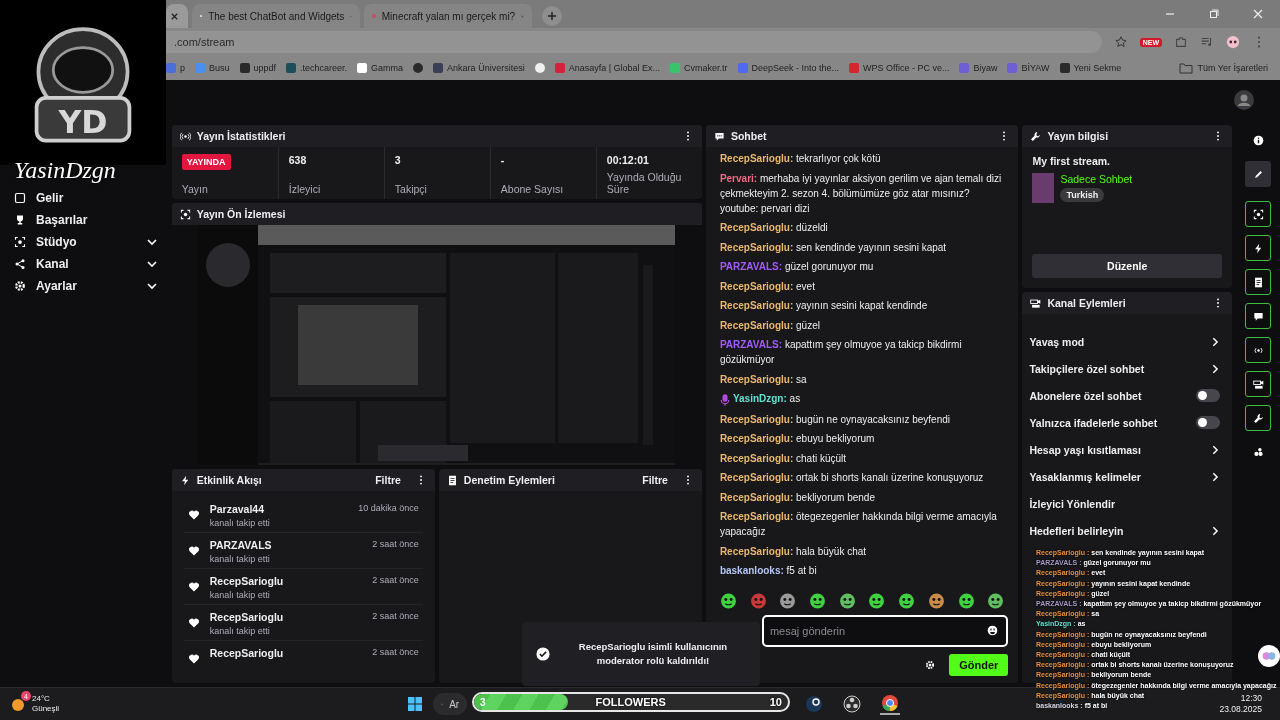 The height and width of the screenshot is (720, 1280). Describe the element at coordinates (247, 581) in the screenshot. I see `follower-name: RecepSarioglu` at that location.